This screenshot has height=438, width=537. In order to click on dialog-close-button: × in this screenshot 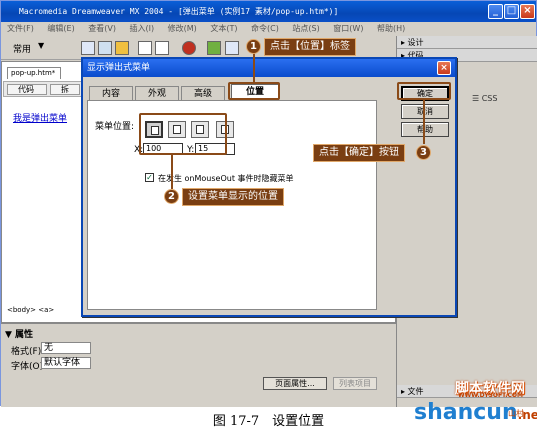, I will do `click(444, 68)`.